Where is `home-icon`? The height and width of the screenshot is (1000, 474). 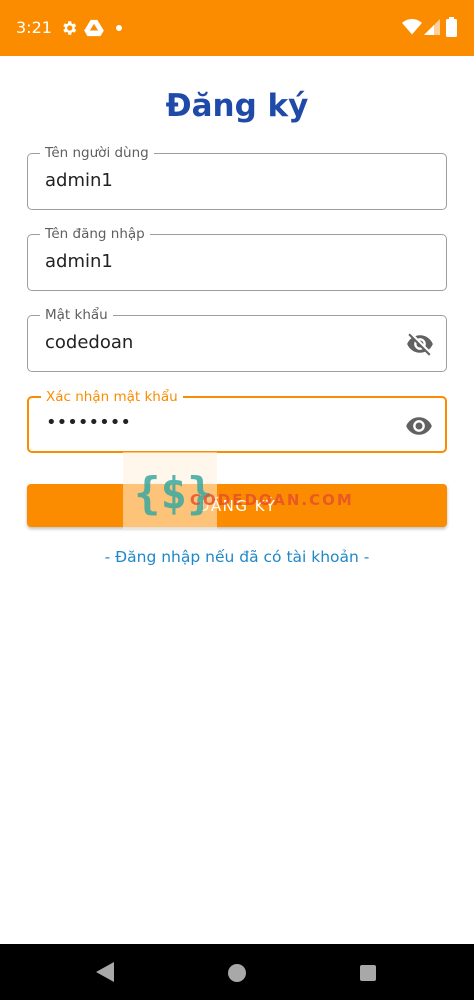
home-icon is located at coordinates (237, 973).